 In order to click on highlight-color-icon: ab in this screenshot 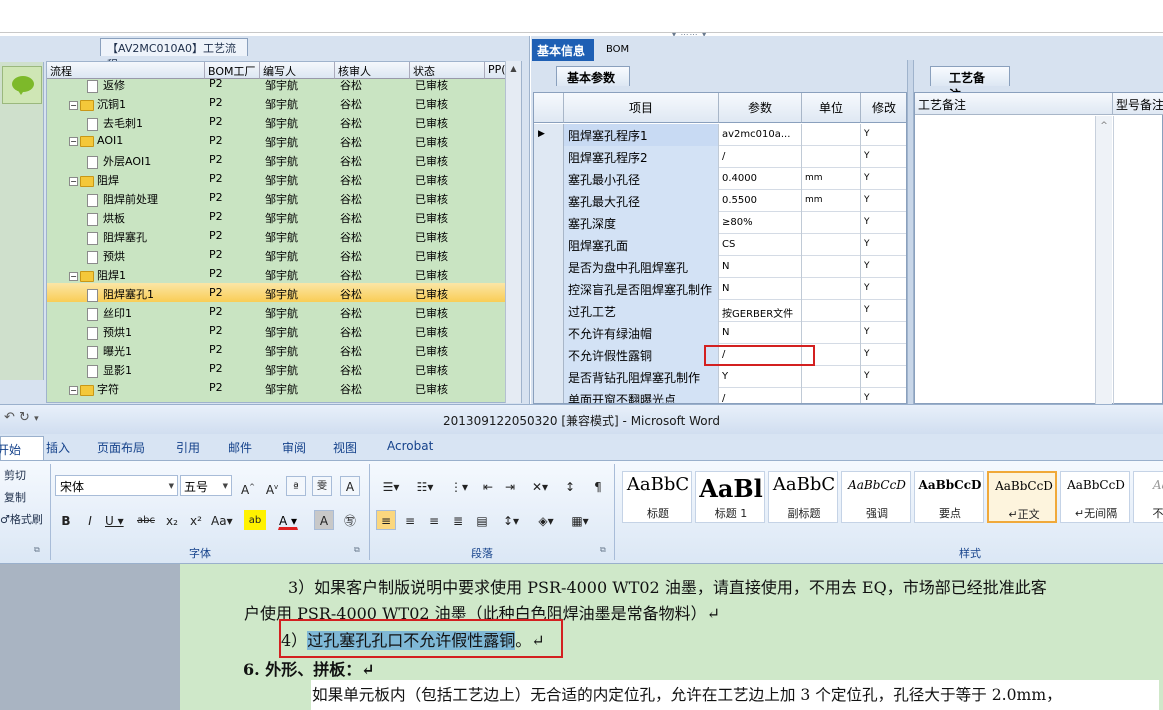, I will do `click(255, 520)`.